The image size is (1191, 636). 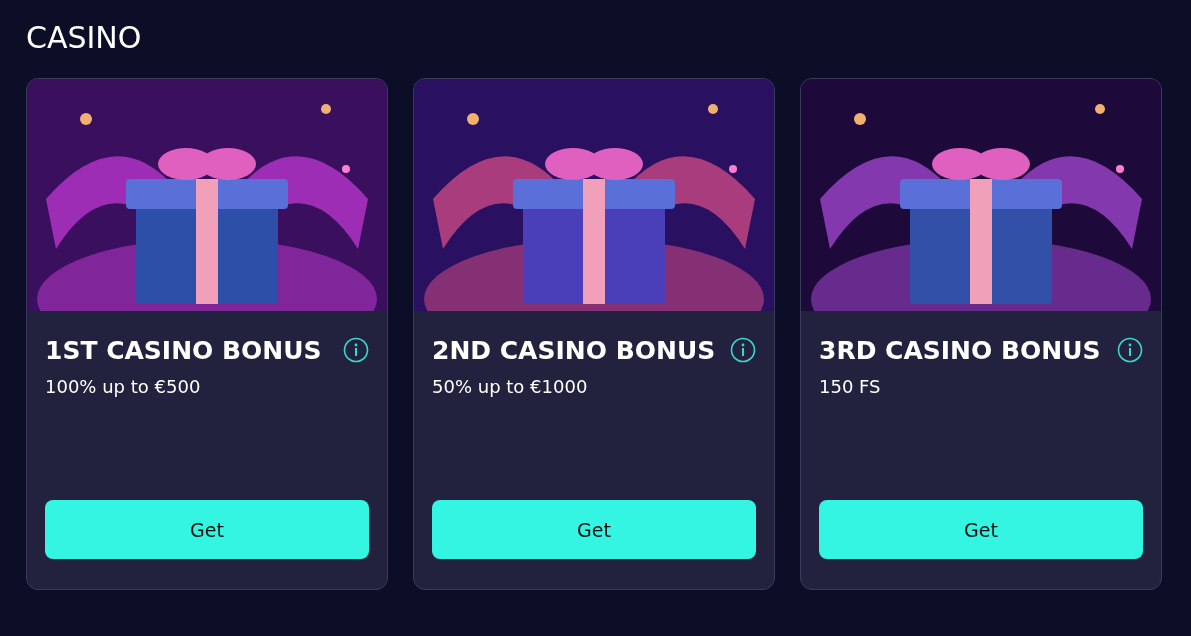 What do you see at coordinates (960, 351) in the screenshot?
I see `bonus-title: 3RD CASINO BONUS` at bounding box center [960, 351].